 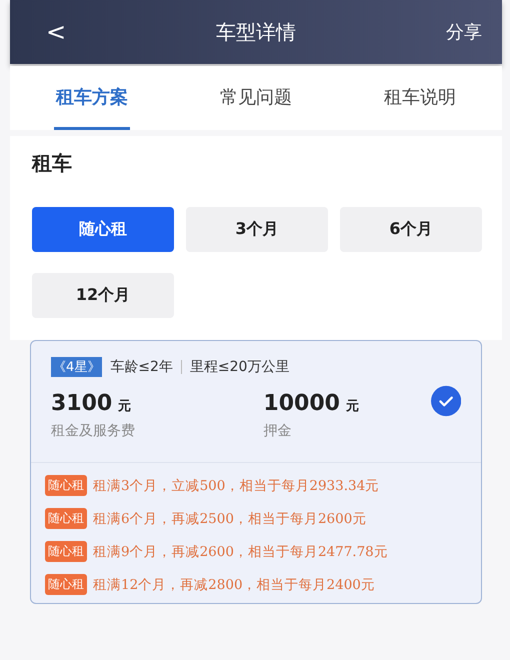 What do you see at coordinates (236, 485) in the screenshot?
I see `offer-text: 租满3个月，立减500，相当于每月2933.34元` at bounding box center [236, 485].